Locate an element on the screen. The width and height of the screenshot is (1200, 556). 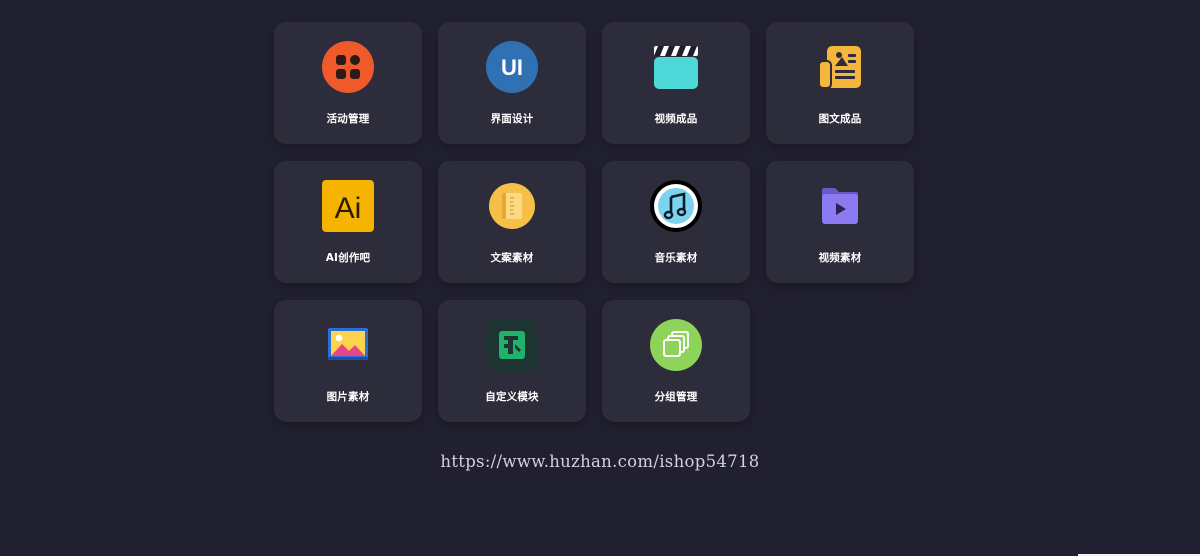
tile-ui-design: UI 界面设计 is located at coordinates (512, 83).